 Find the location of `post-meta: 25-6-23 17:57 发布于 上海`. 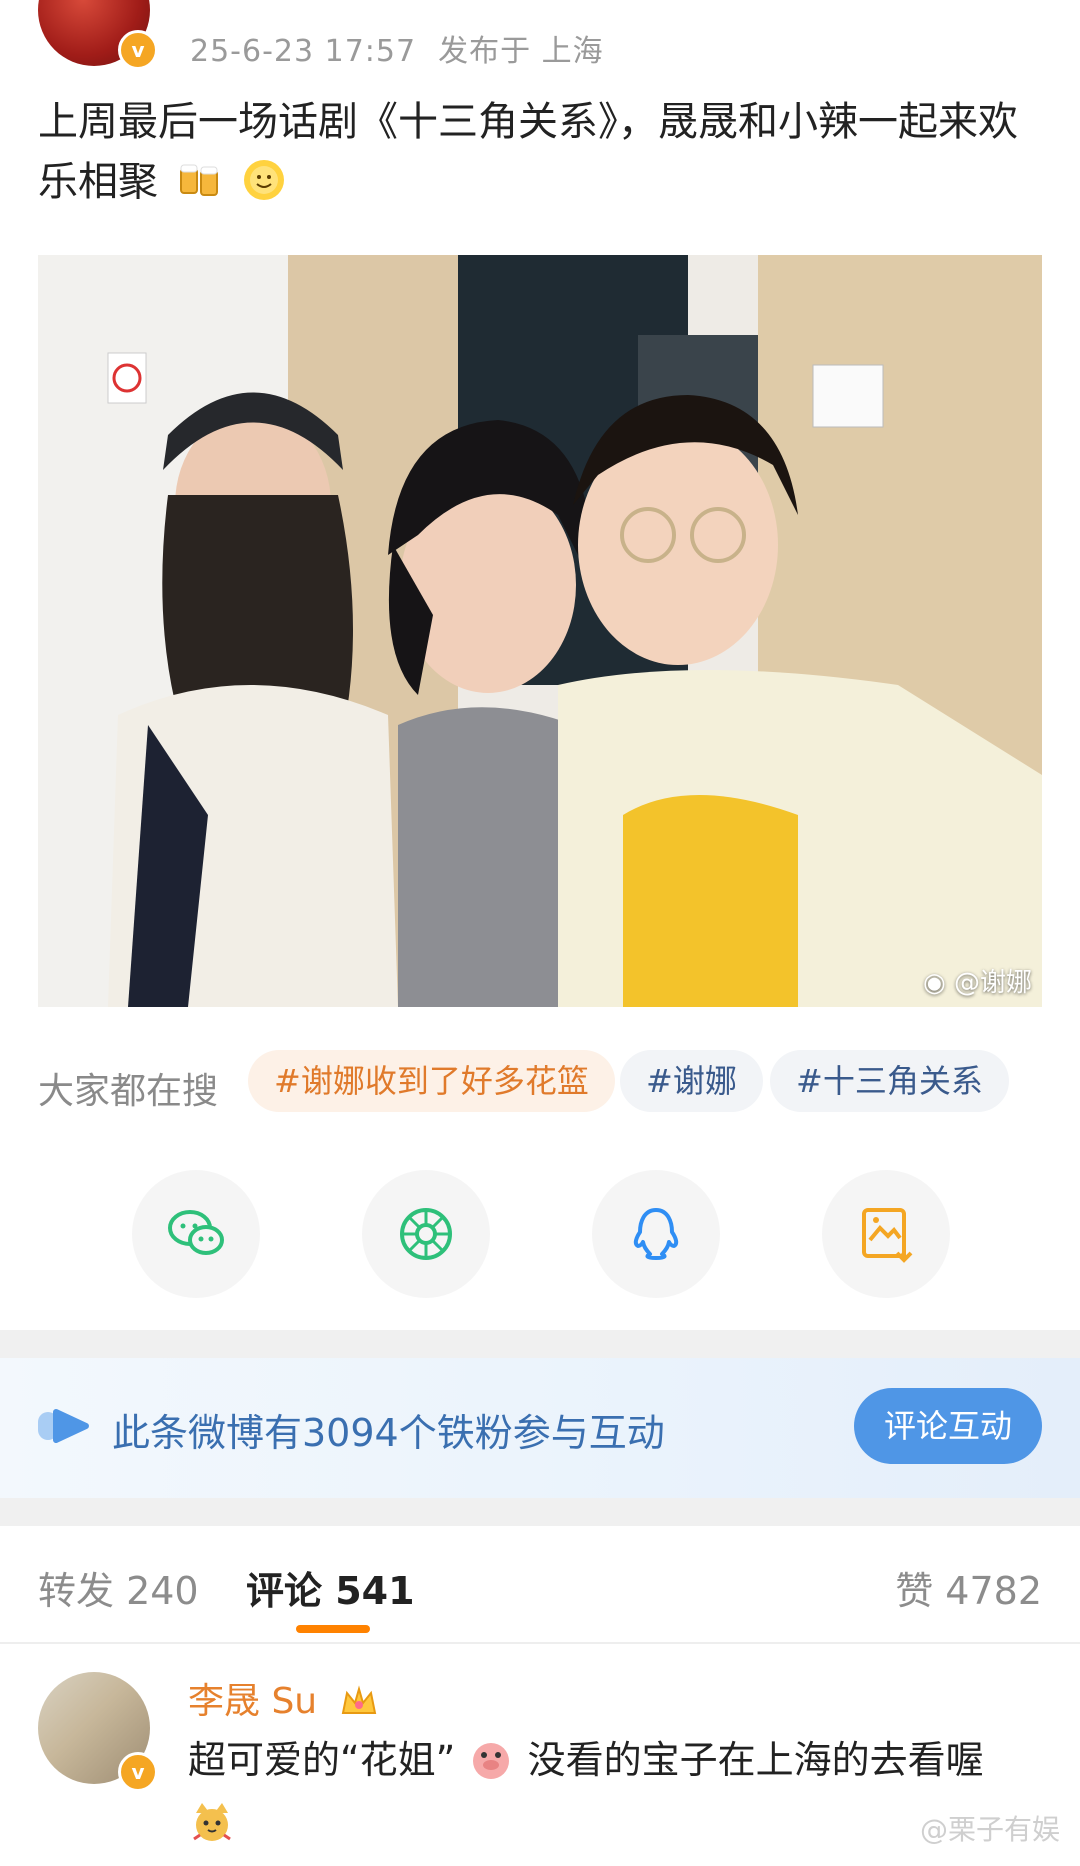

post-meta: 25-6-23 17:57 发布于 上海 is located at coordinates (397, 48).